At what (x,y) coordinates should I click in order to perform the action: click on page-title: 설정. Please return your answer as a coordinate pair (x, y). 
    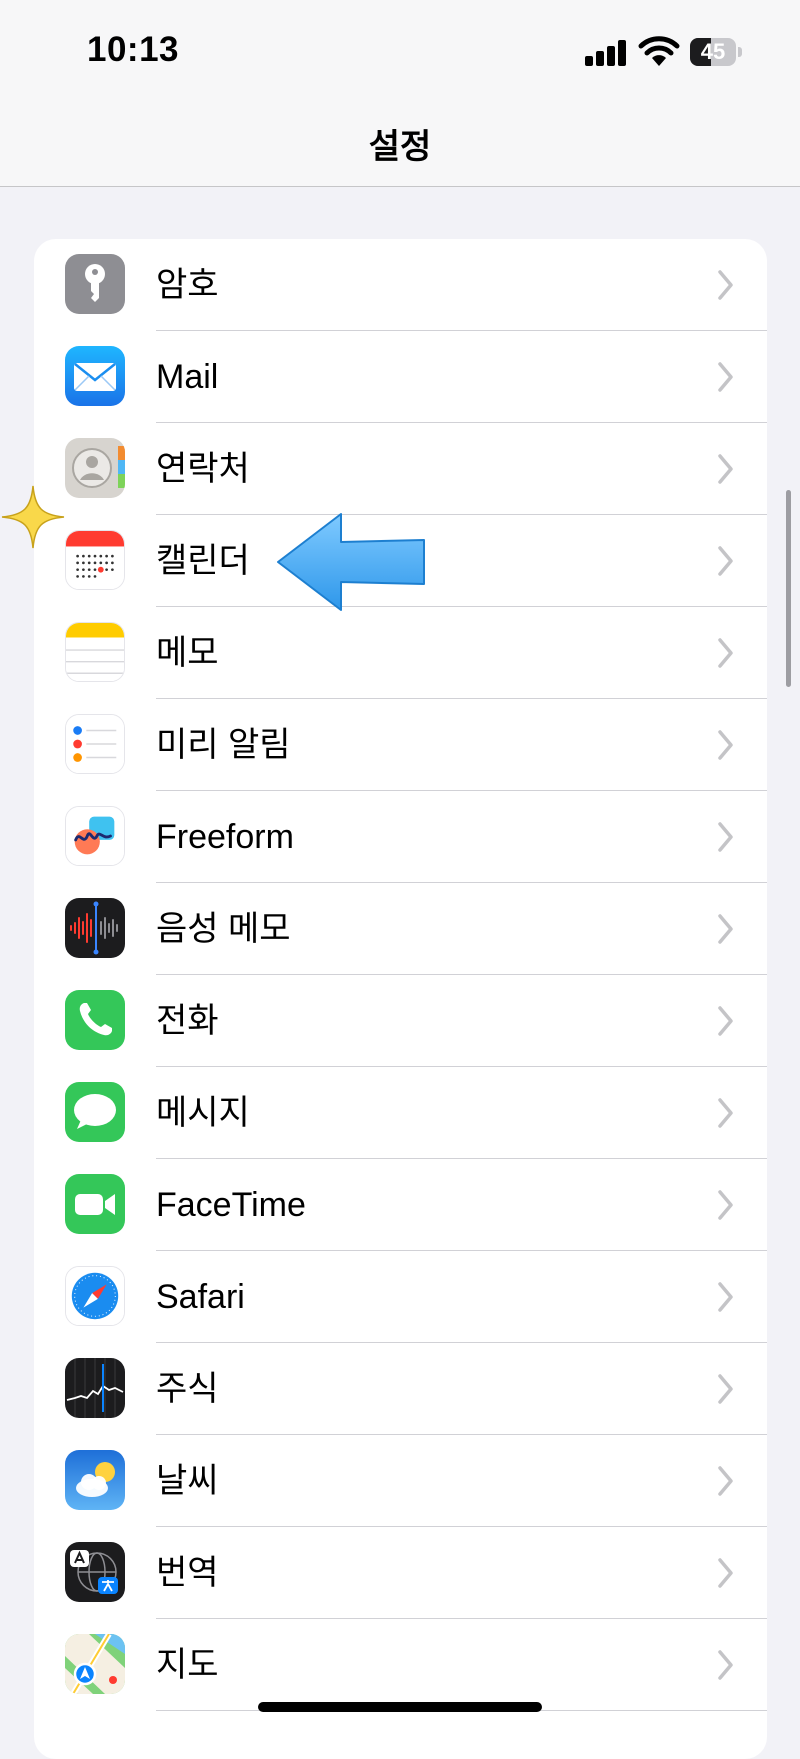
    Looking at the image, I should click on (400, 147).